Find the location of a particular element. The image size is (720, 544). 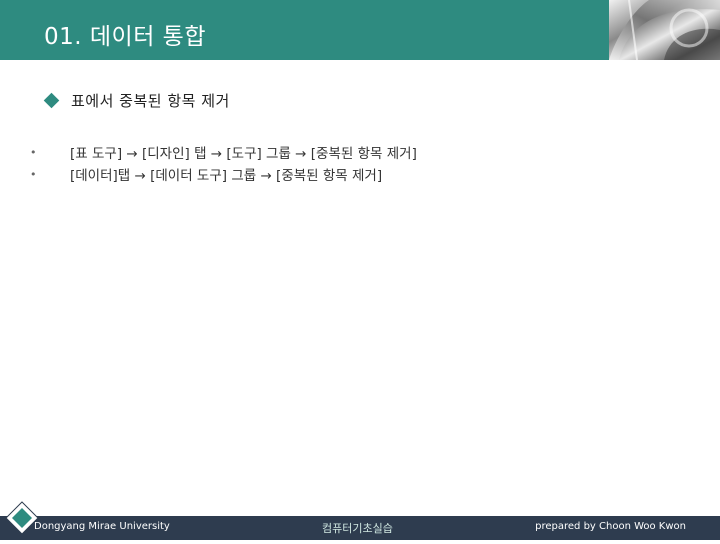

main-bullet-text: 표에서 중복된 항목 제거 is located at coordinates (150, 101).